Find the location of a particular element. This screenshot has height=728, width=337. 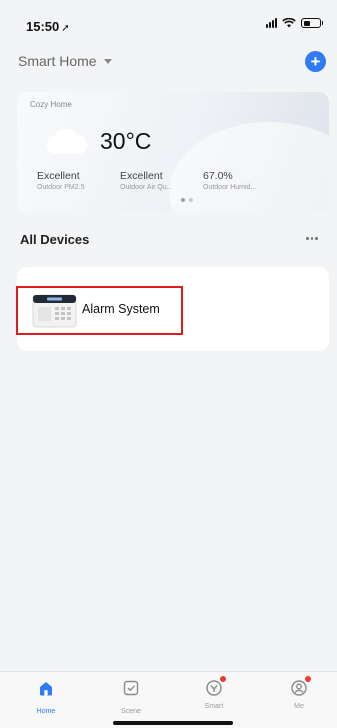

metric-pm25: Excellent Outdoor PM2.5 is located at coordinates (60, 180).